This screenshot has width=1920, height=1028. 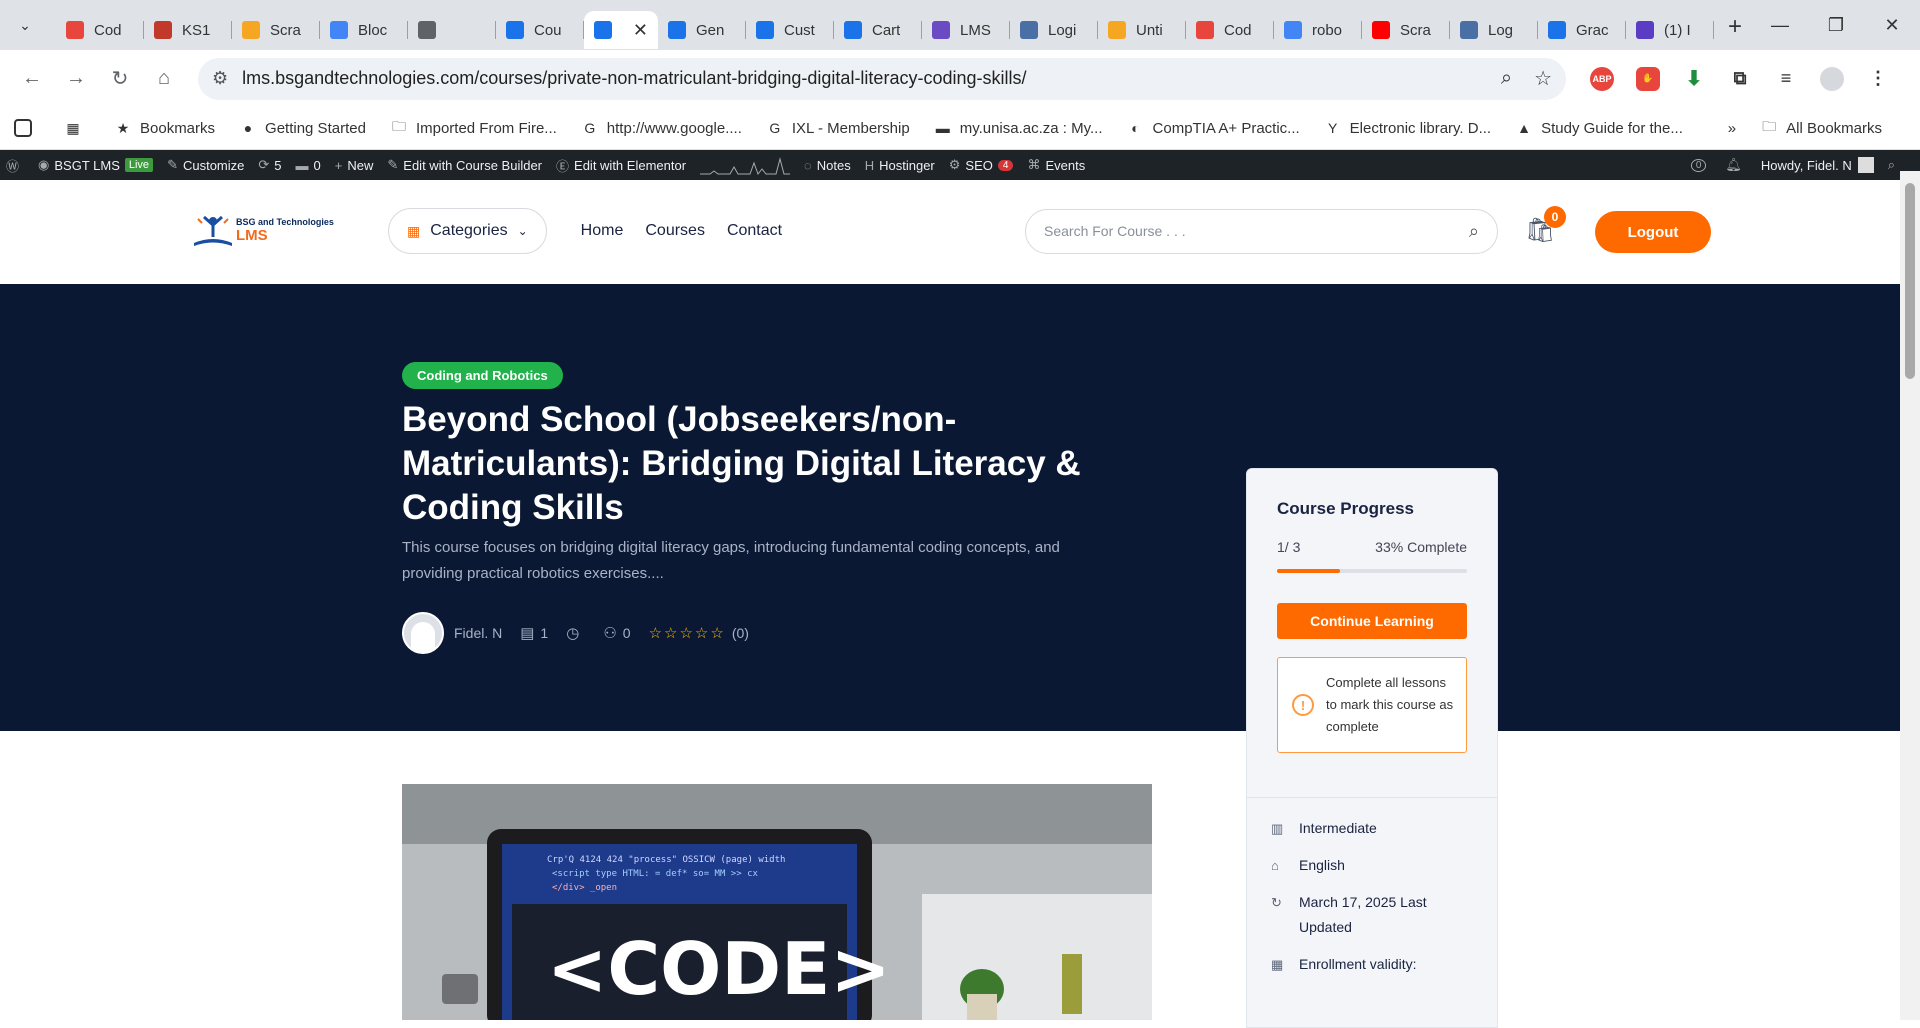 What do you see at coordinates (981, 165) in the screenshot?
I see `wp-seo: ⚙ SEO 4` at bounding box center [981, 165].